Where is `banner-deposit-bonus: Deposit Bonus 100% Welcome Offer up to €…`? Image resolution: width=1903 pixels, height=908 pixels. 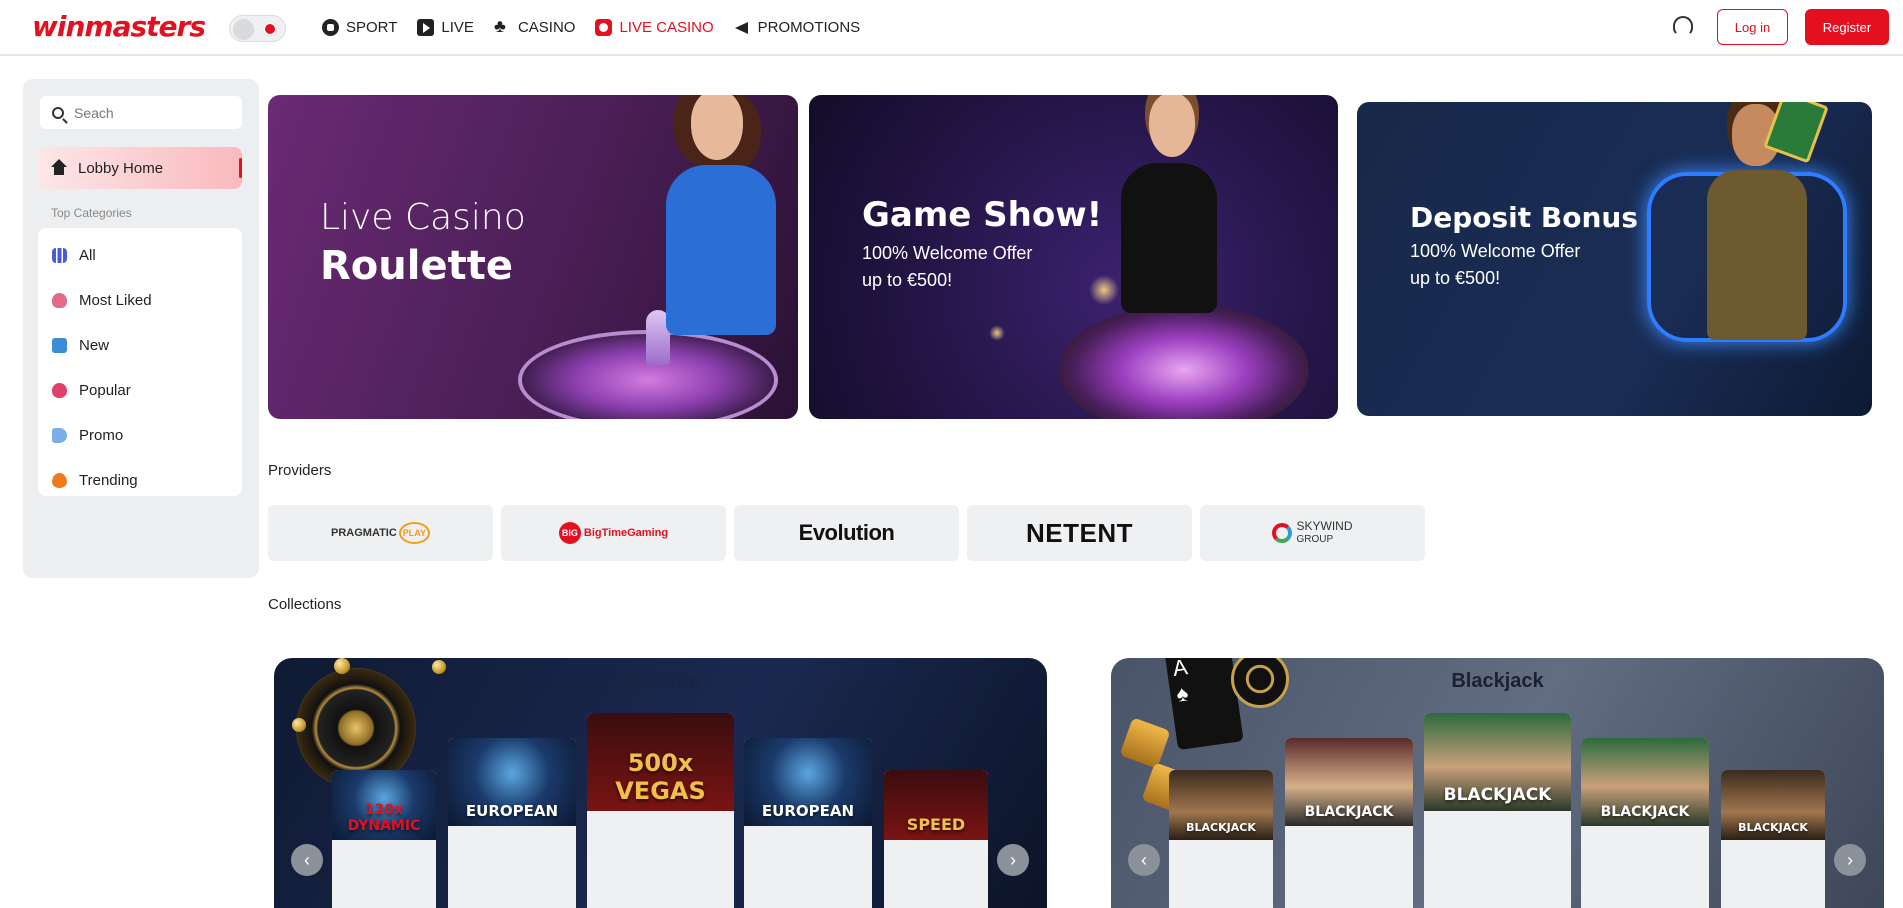 banner-deposit-bonus: Deposit Bonus 100% Welcome Offer up to €… is located at coordinates (1614, 259).